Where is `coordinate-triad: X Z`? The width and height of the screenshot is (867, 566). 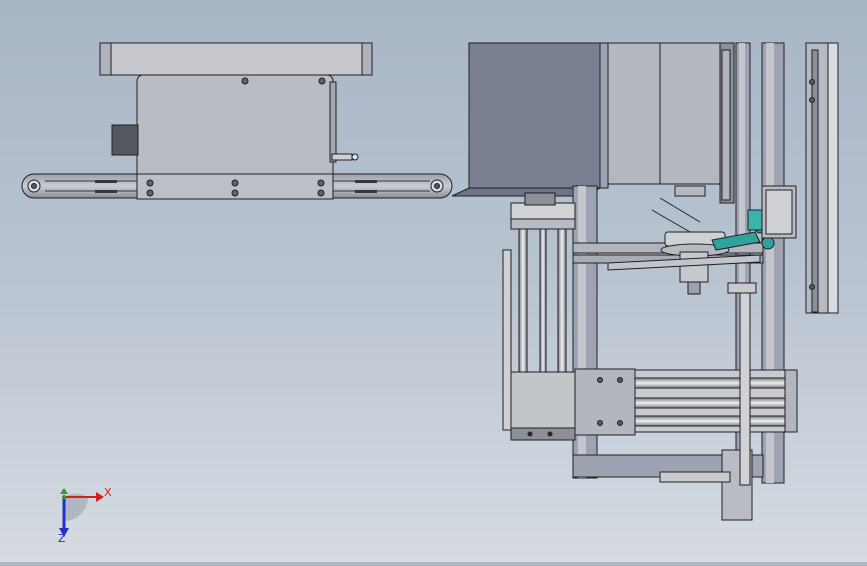
coordinate-triad: X Z is located at coordinates (85, 515).